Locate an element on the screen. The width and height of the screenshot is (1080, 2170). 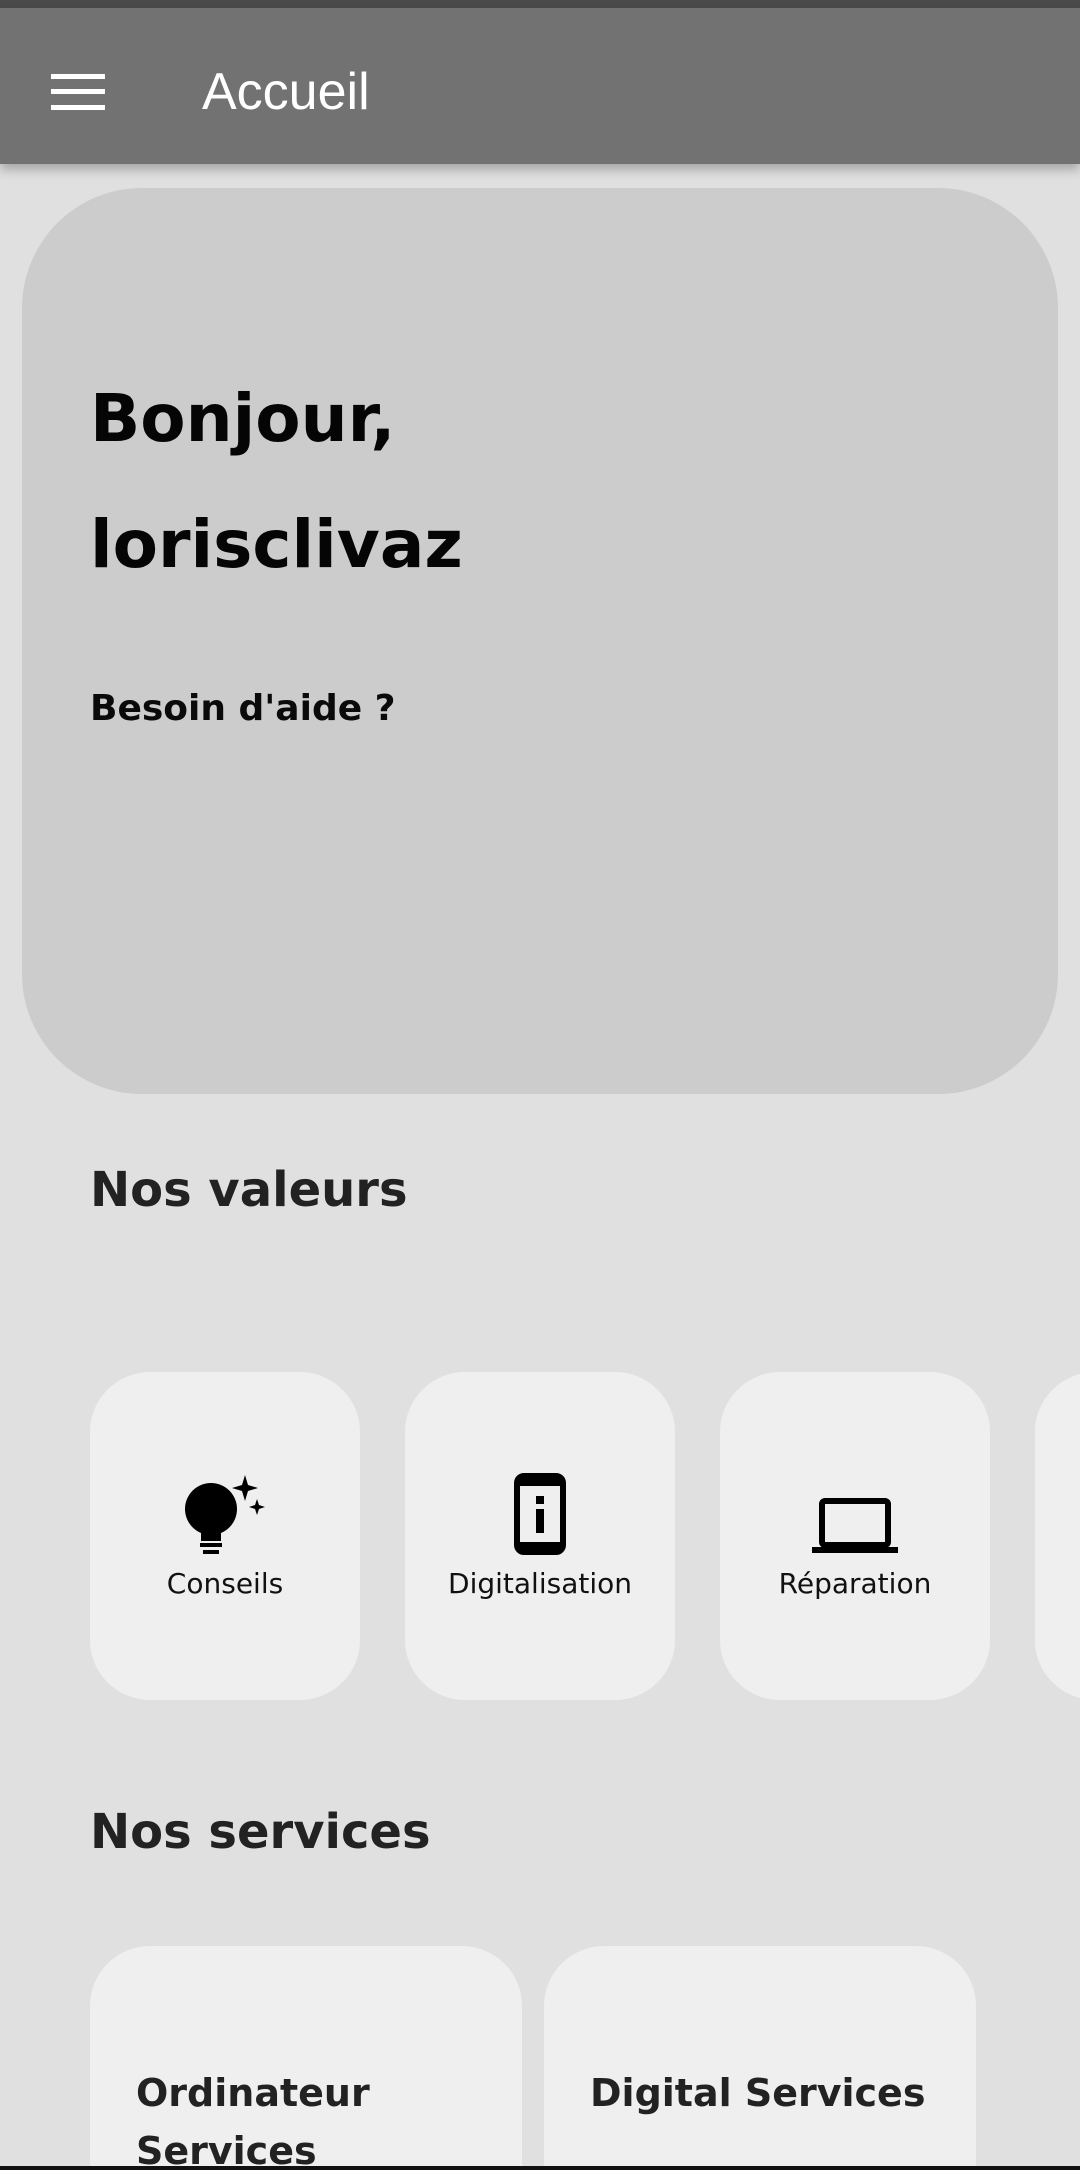
value-label: Conseils is located at coordinates (225, 1583).